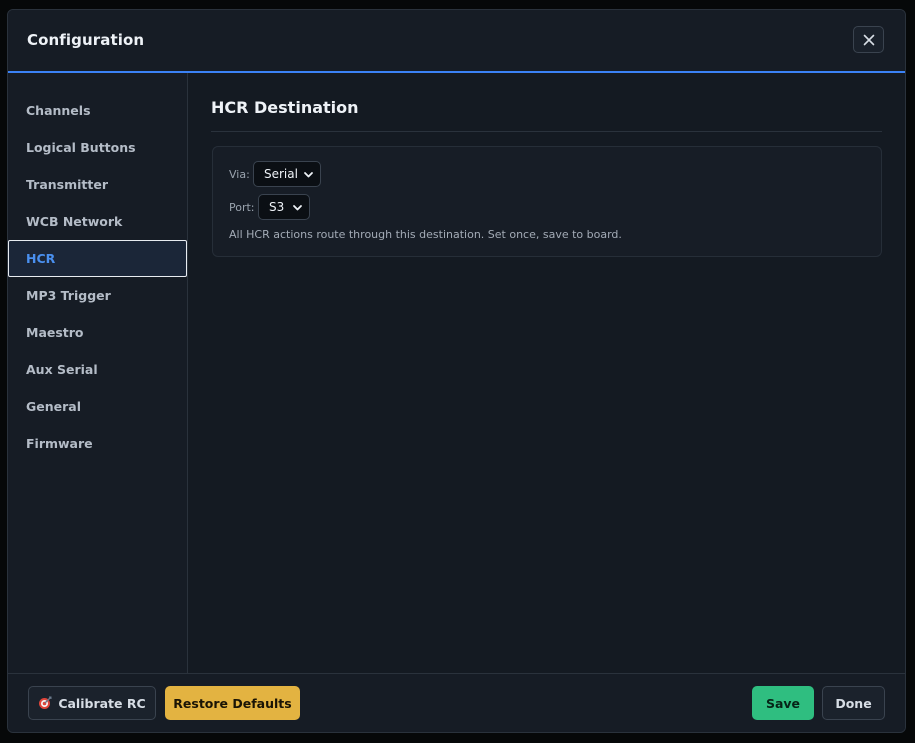 This screenshot has width=915, height=743. I want to click on sidebar-item-maestro: Maestro, so click(97, 332).